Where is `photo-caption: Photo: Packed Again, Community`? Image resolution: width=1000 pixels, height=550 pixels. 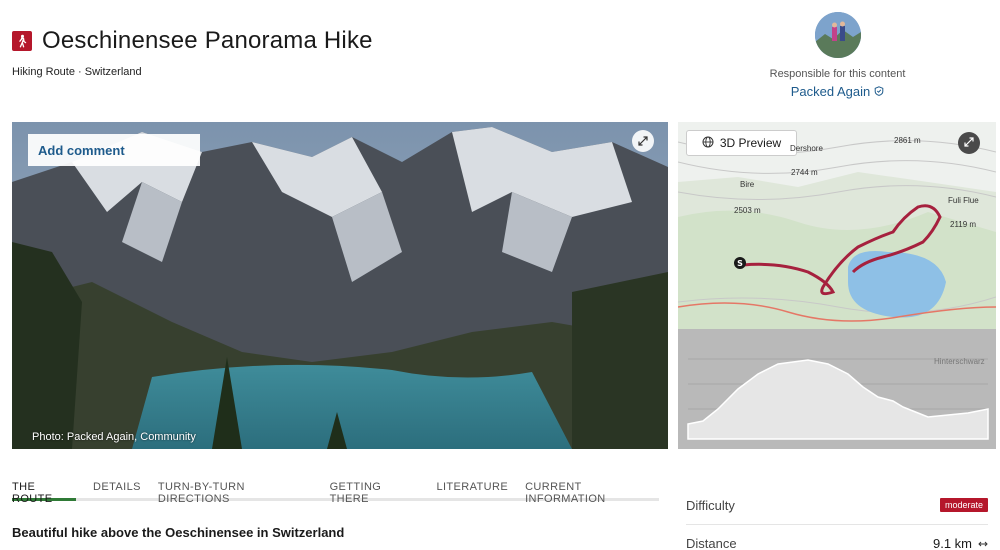
photo-caption: Photo: Packed Again, Community is located at coordinates (114, 437).